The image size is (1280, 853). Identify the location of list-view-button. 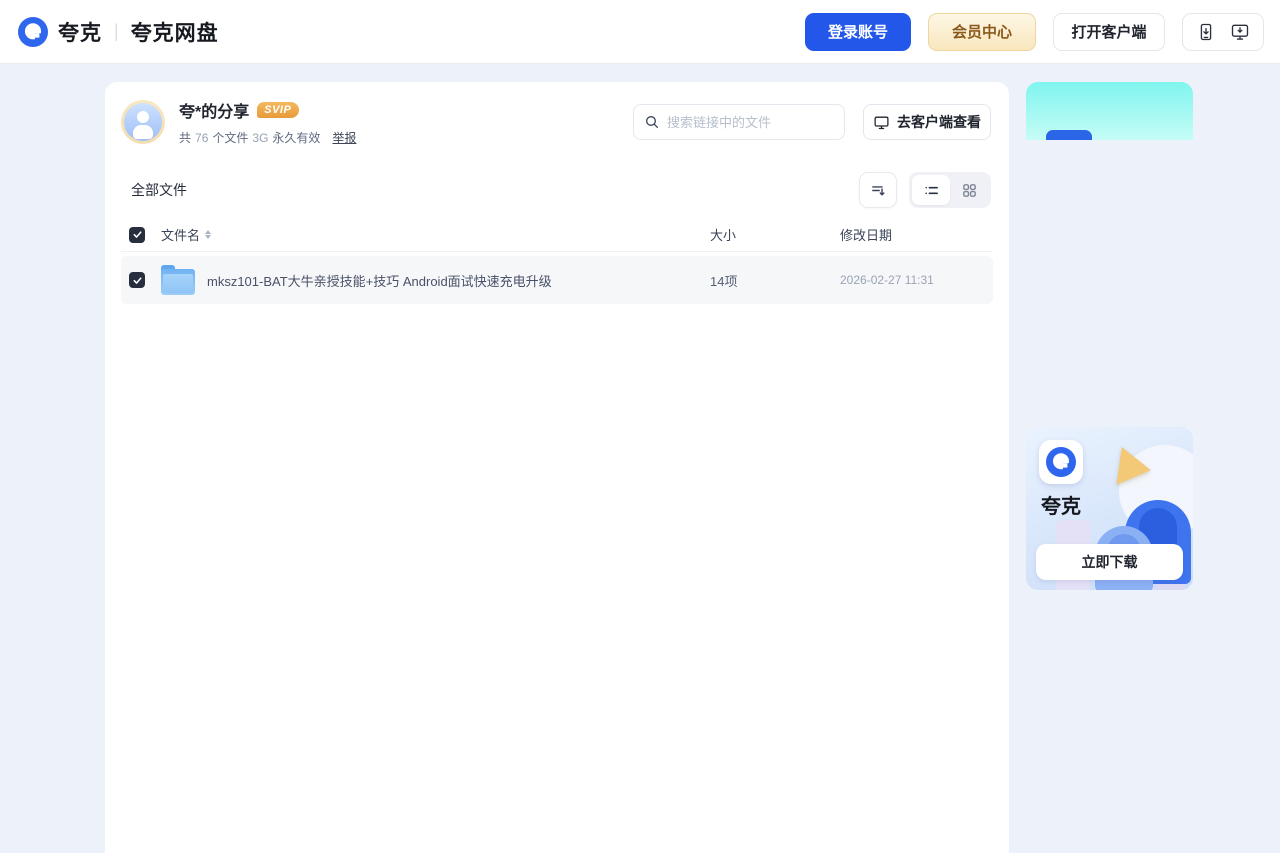
(931, 190).